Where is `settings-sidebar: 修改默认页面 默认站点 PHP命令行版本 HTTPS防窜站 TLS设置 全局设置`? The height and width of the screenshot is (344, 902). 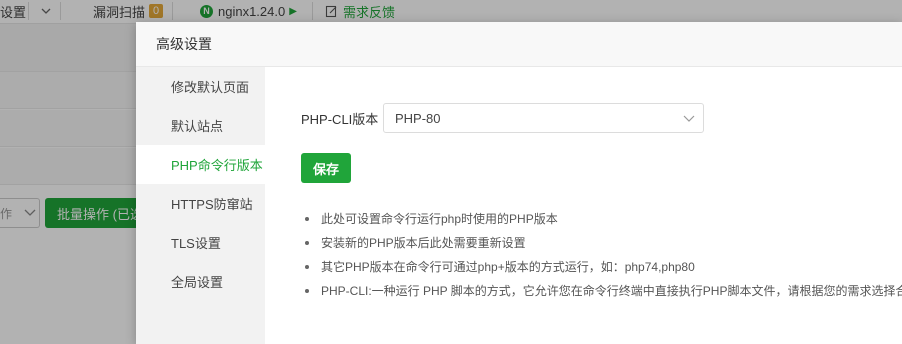 settings-sidebar: 修改默认页面 默认站点 PHP命令行版本 HTTPS防窜站 TLS设置 全局设置 is located at coordinates (200, 205).